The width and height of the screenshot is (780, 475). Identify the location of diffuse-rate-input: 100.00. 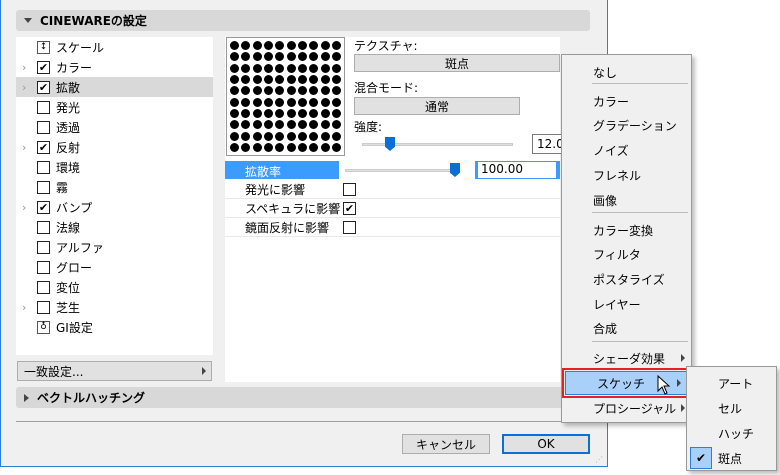
(517, 170).